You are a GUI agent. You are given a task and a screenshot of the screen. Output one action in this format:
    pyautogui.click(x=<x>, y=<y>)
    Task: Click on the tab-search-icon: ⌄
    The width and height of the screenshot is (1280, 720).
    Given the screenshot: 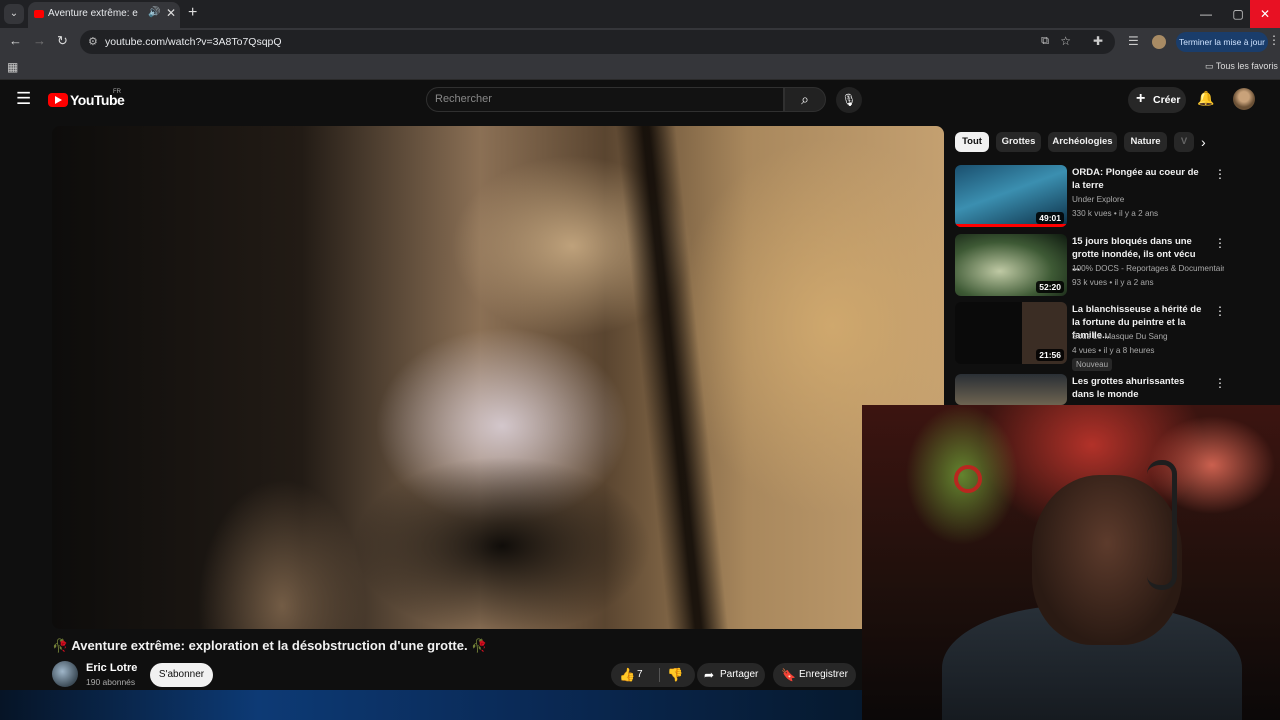 What is the action you would take?
    pyautogui.click(x=14, y=14)
    